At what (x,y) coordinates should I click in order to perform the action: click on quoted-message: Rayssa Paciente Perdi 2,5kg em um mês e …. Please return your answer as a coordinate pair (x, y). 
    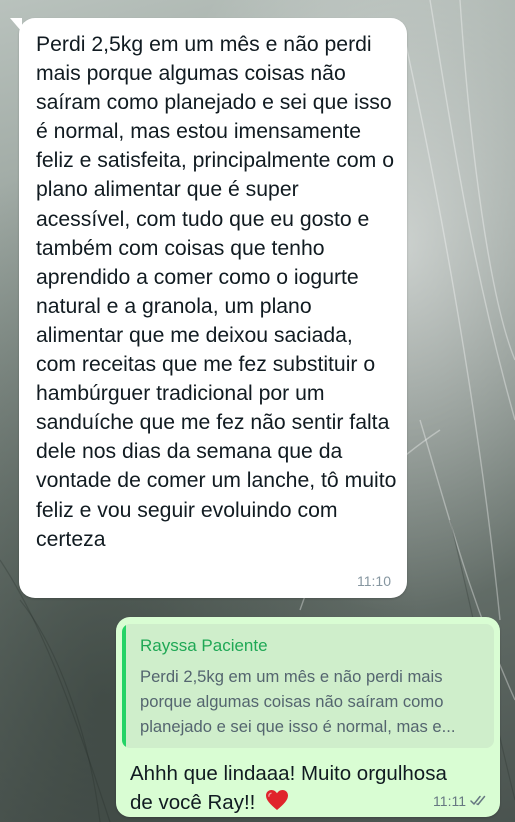
    Looking at the image, I should click on (308, 686).